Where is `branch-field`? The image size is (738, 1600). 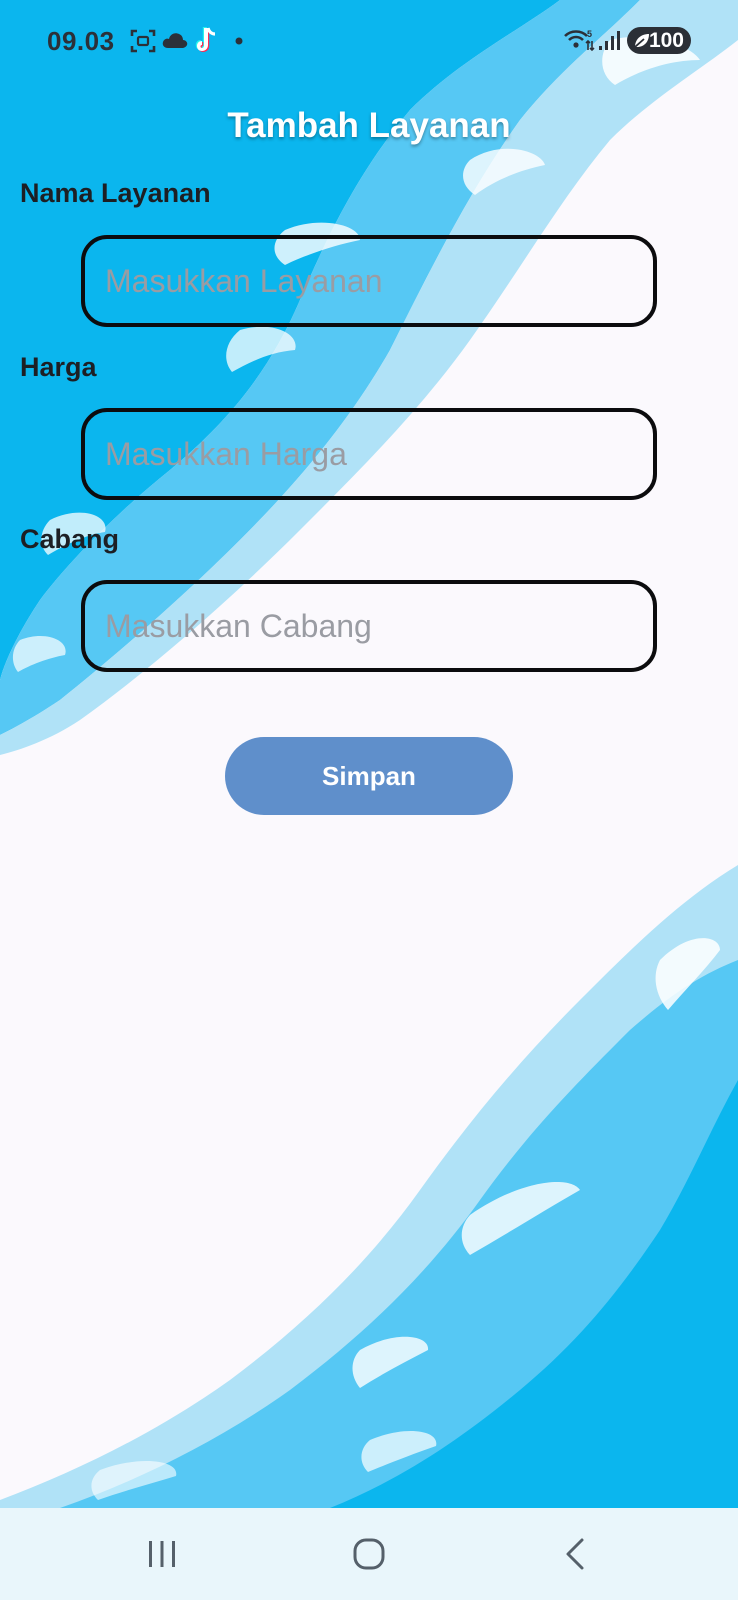 branch-field is located at coordinates (369, 626).